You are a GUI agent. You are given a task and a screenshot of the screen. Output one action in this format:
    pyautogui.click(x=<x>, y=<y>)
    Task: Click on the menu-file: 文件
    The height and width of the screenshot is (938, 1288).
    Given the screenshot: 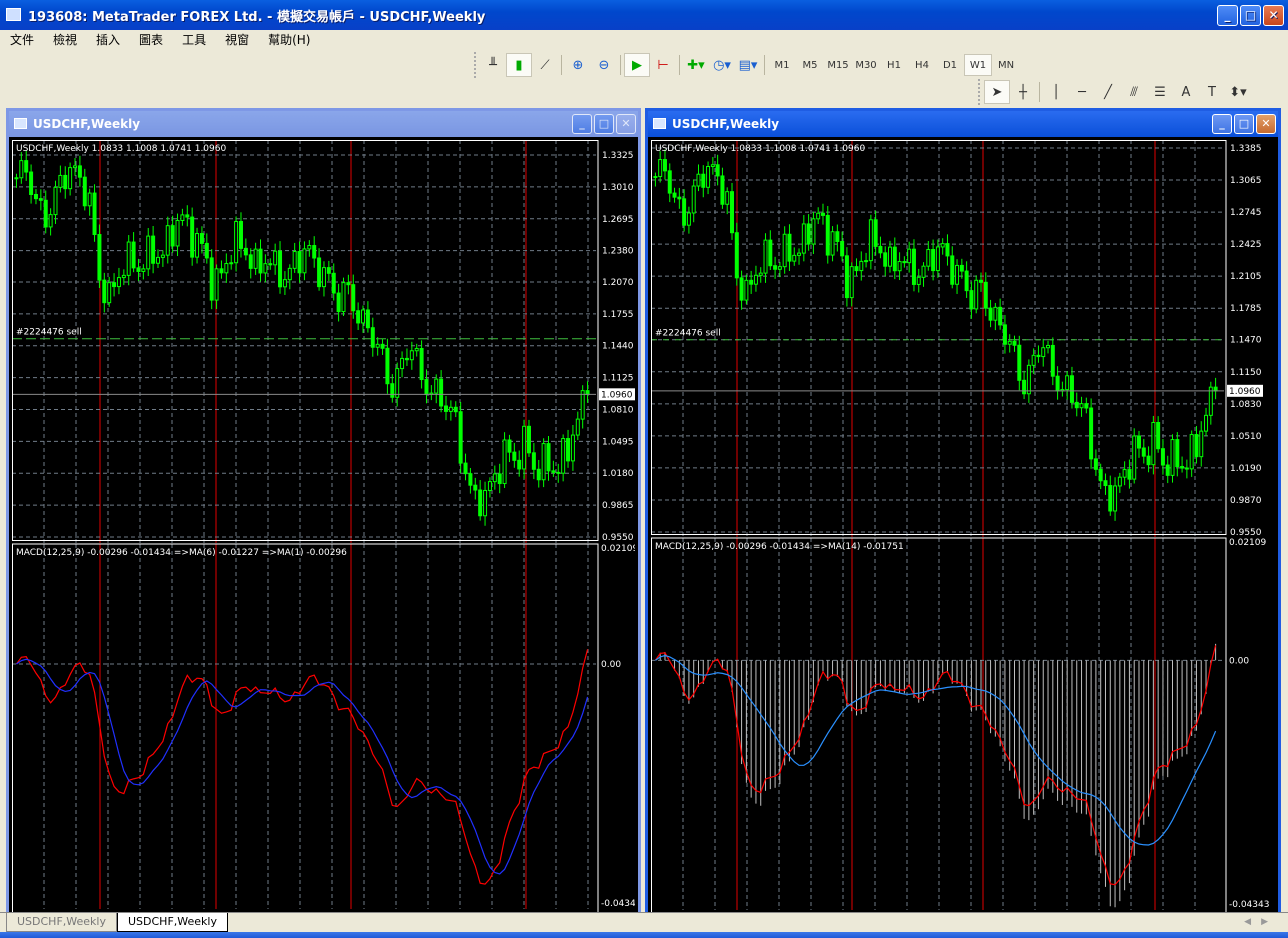 What is the action you would take?
    pyautogui.click(x=26, y=39)
    